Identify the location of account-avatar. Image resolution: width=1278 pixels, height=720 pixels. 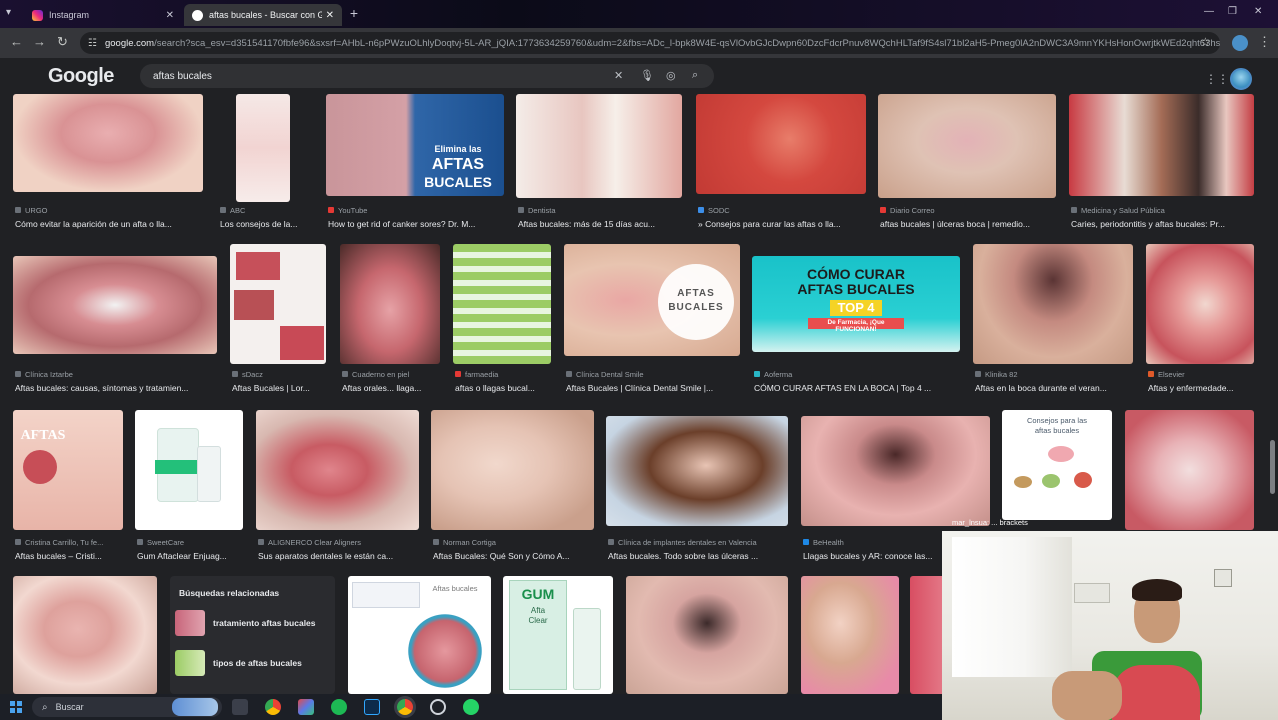
(1241, 79).